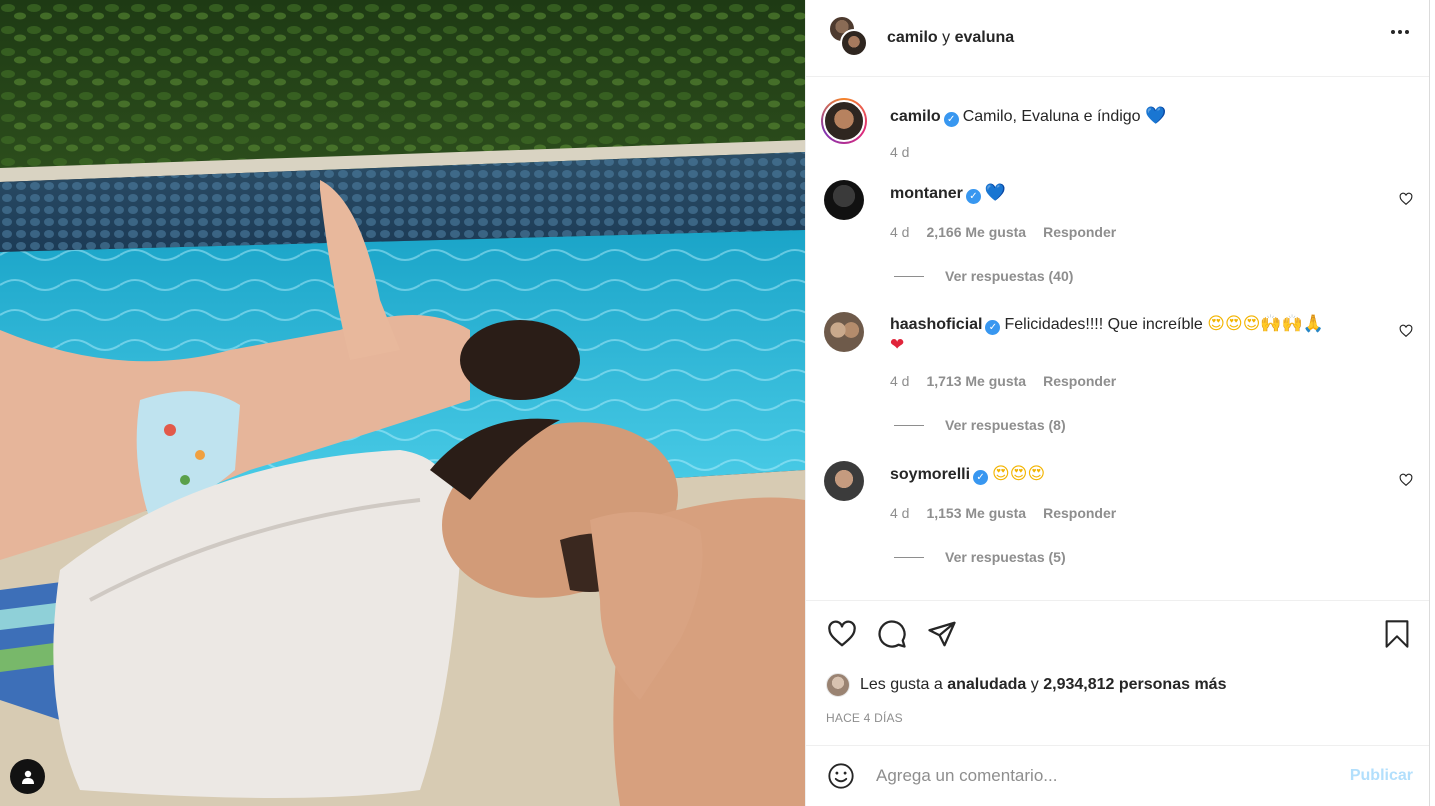 This screenshot has width=1435, height=806. I want to click on comment-likes: 2,166 Me gusta, so click(976, 232).